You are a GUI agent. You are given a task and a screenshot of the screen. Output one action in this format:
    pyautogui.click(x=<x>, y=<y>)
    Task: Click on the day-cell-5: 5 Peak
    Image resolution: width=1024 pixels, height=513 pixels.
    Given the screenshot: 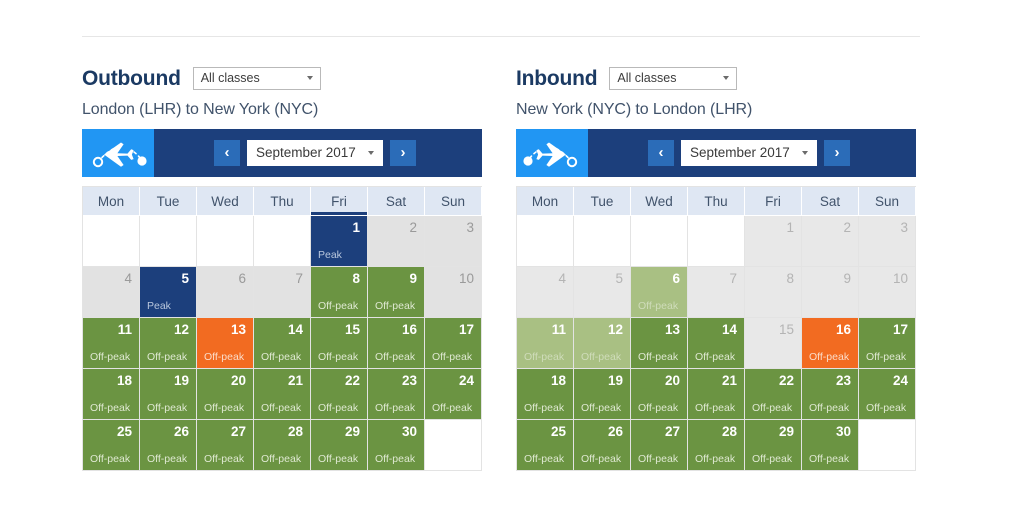 What is the action you would take?
    pyautogui.click(x=168, y=292)
    